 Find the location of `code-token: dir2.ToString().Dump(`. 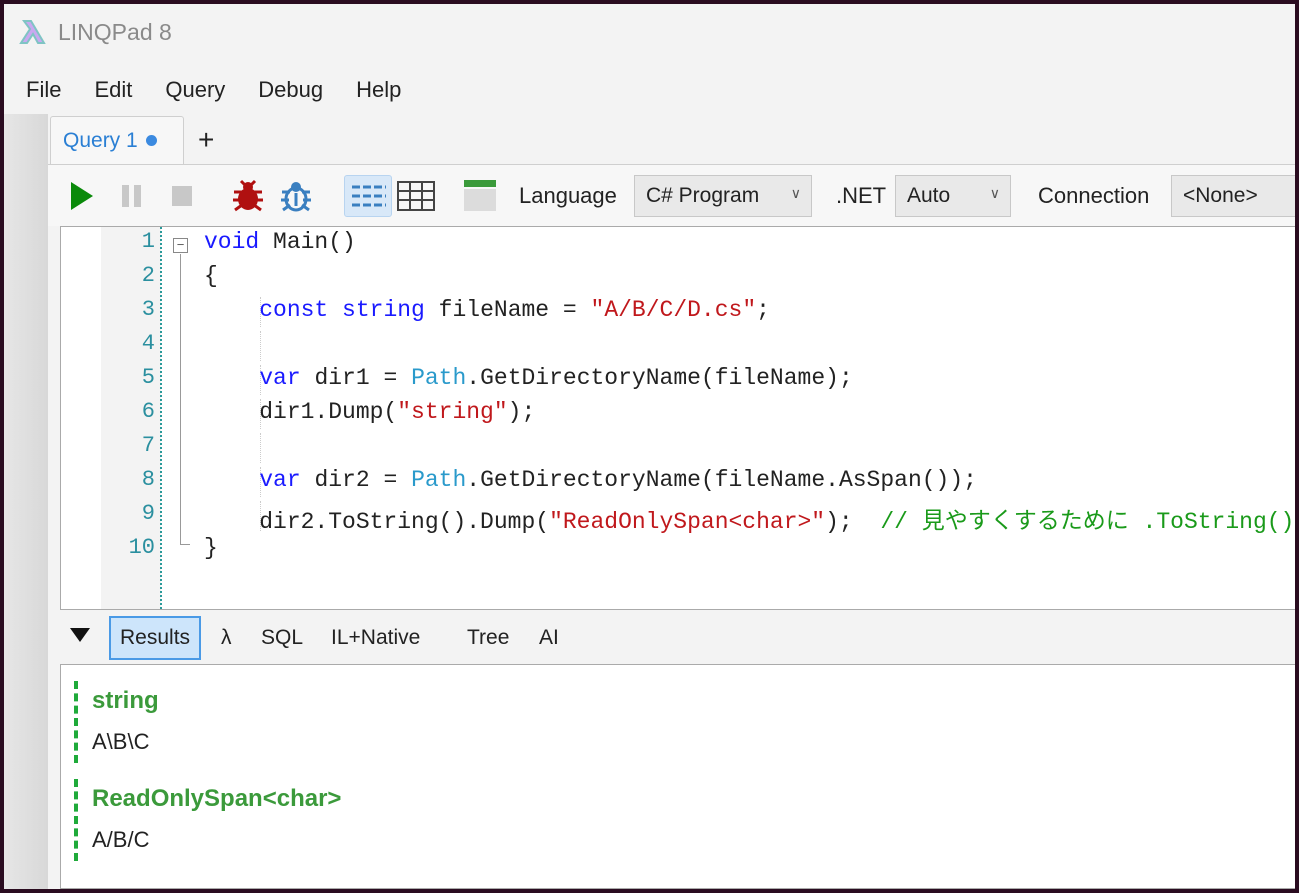

code-token: dir2.ToString().Dump( is located at coordinates (377, 522).